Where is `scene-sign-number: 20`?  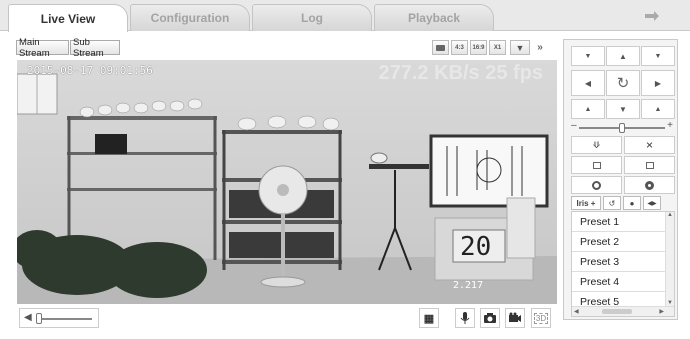
scene-sign-number: 20 is located at coordinates (476, 247).